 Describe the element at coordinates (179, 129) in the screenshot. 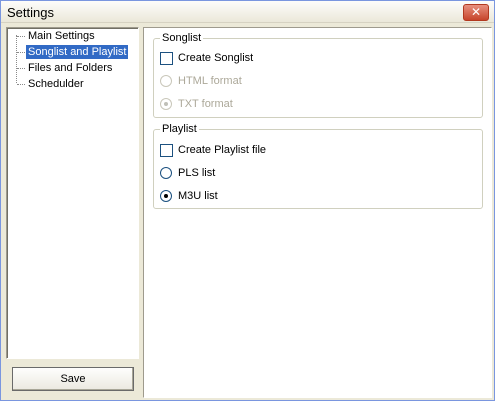

I see `playlist-group-title: Playlist` at that location.